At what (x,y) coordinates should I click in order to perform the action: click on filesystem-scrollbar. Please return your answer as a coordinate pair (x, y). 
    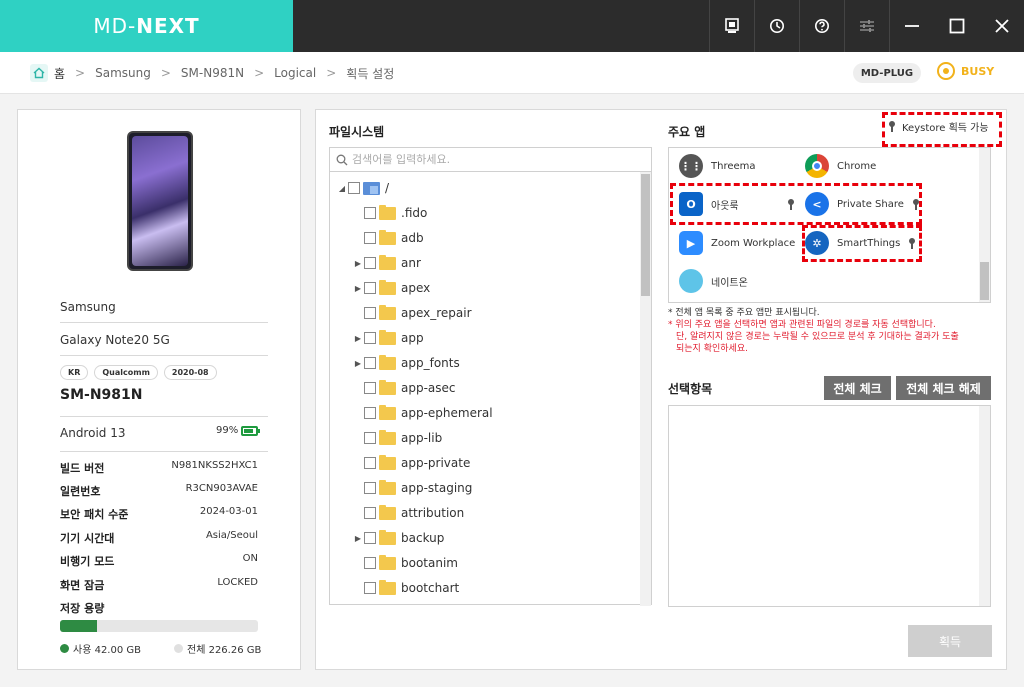
    Looking at the image, I should click on (645, 389).